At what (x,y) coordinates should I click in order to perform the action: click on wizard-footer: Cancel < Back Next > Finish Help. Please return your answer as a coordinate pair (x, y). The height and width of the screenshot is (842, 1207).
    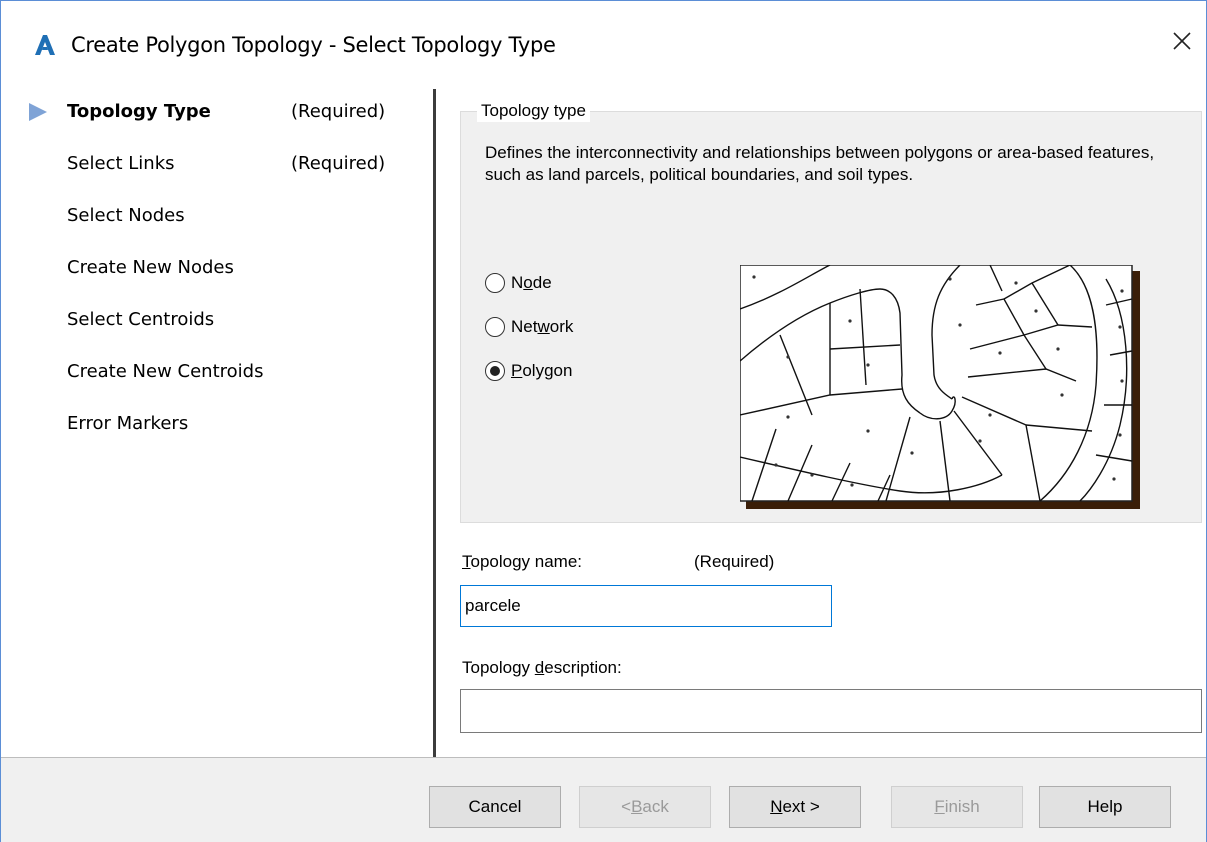
    Looking at the image, I should click on (603, 800).